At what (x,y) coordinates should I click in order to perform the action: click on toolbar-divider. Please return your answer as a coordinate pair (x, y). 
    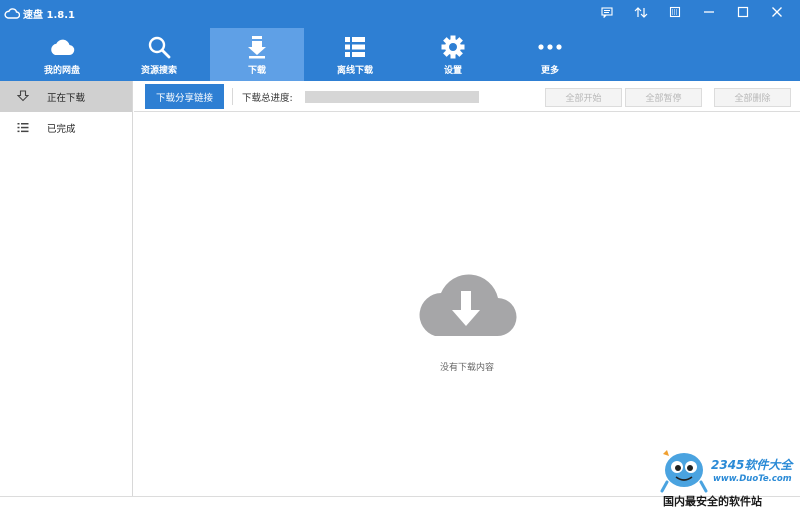
    Looking at the image, I should click on (232, 96).